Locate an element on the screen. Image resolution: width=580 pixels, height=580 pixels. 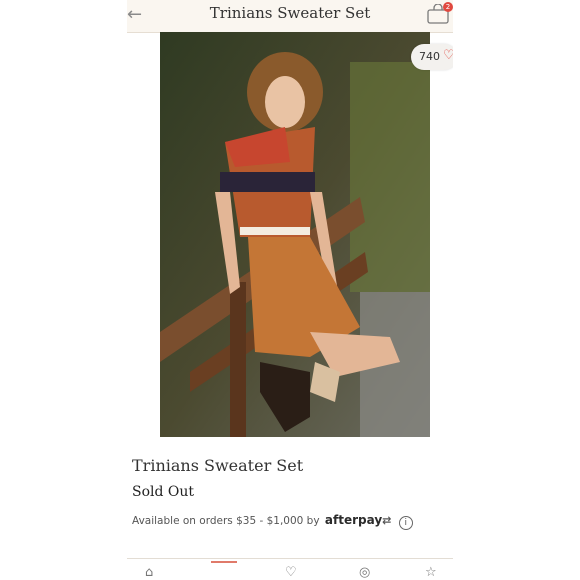
page-title: Trinians Sweater Set is located at coordinates (290, 13).